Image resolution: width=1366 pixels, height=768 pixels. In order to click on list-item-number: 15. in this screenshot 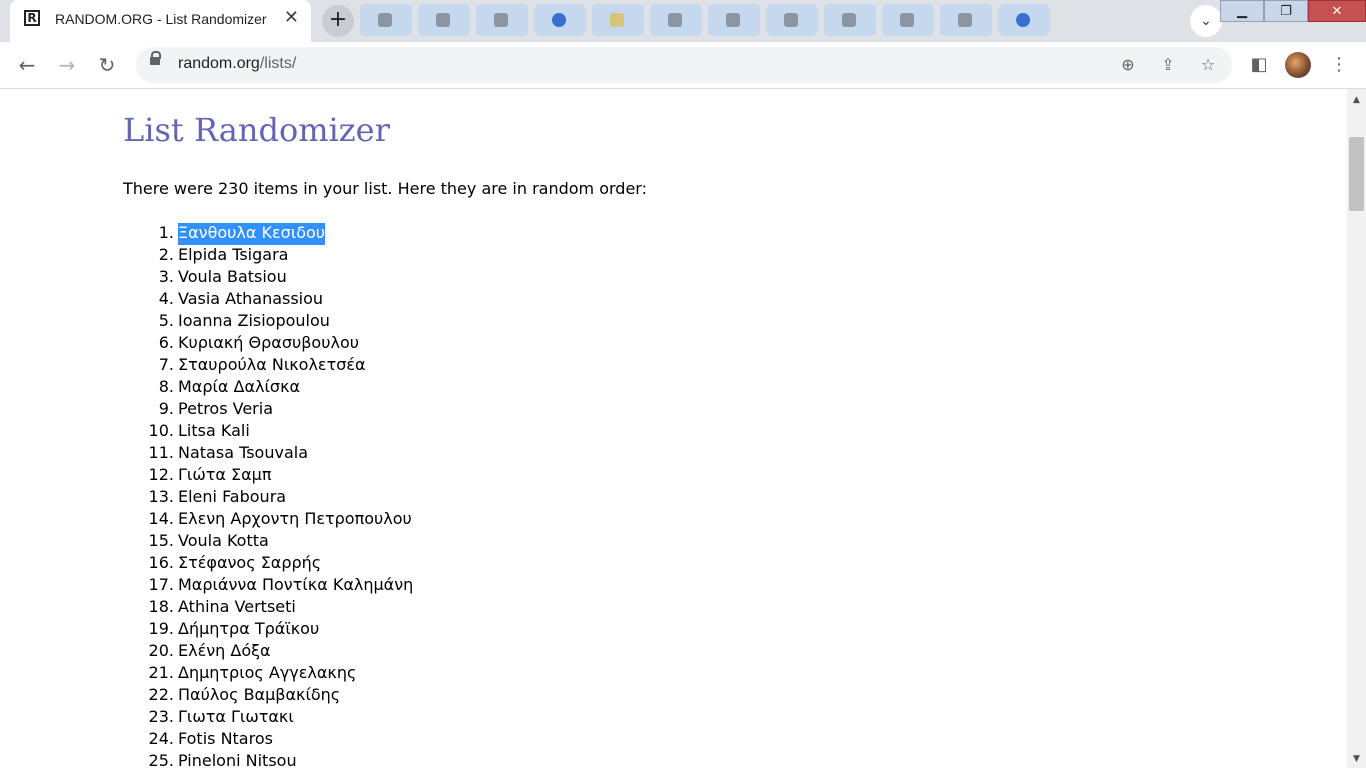, I will do `click(161, 540)`.